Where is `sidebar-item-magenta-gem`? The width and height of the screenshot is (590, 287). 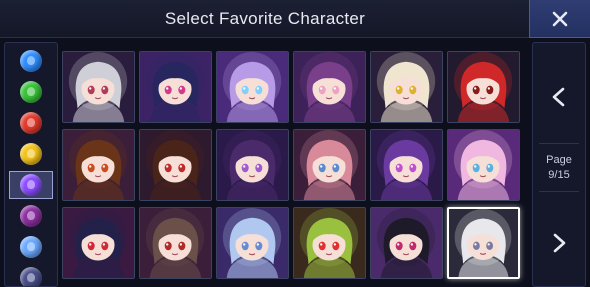
sidebar-item-magenta-gem is located at coordinates (31, 216).